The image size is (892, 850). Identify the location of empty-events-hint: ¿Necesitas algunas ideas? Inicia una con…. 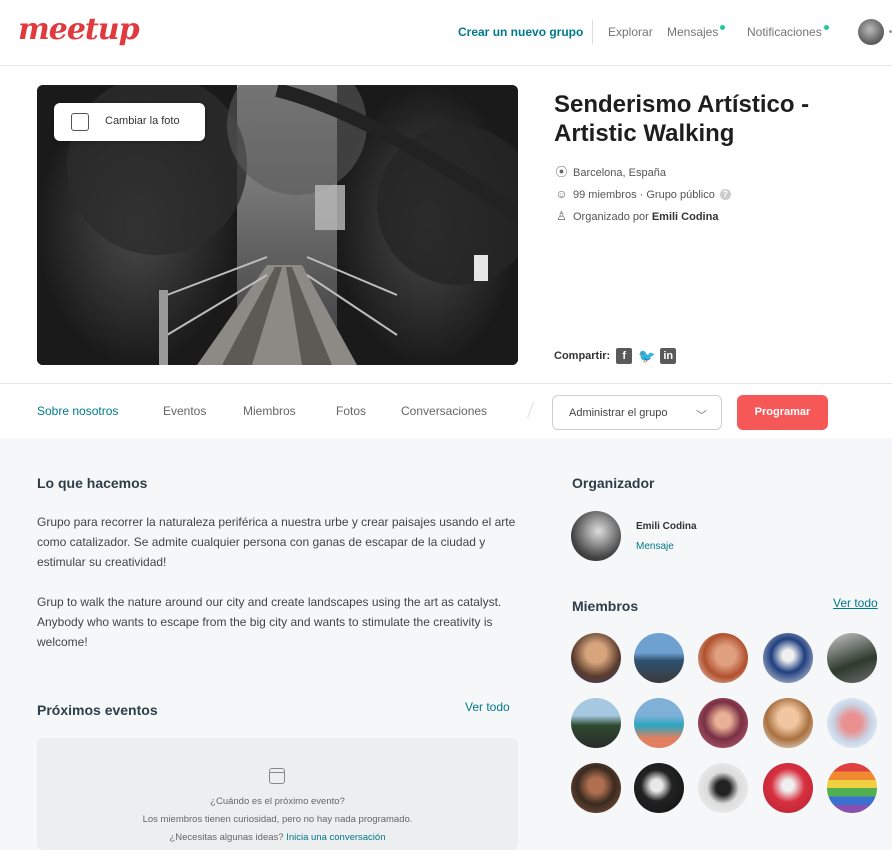
(277, 837).